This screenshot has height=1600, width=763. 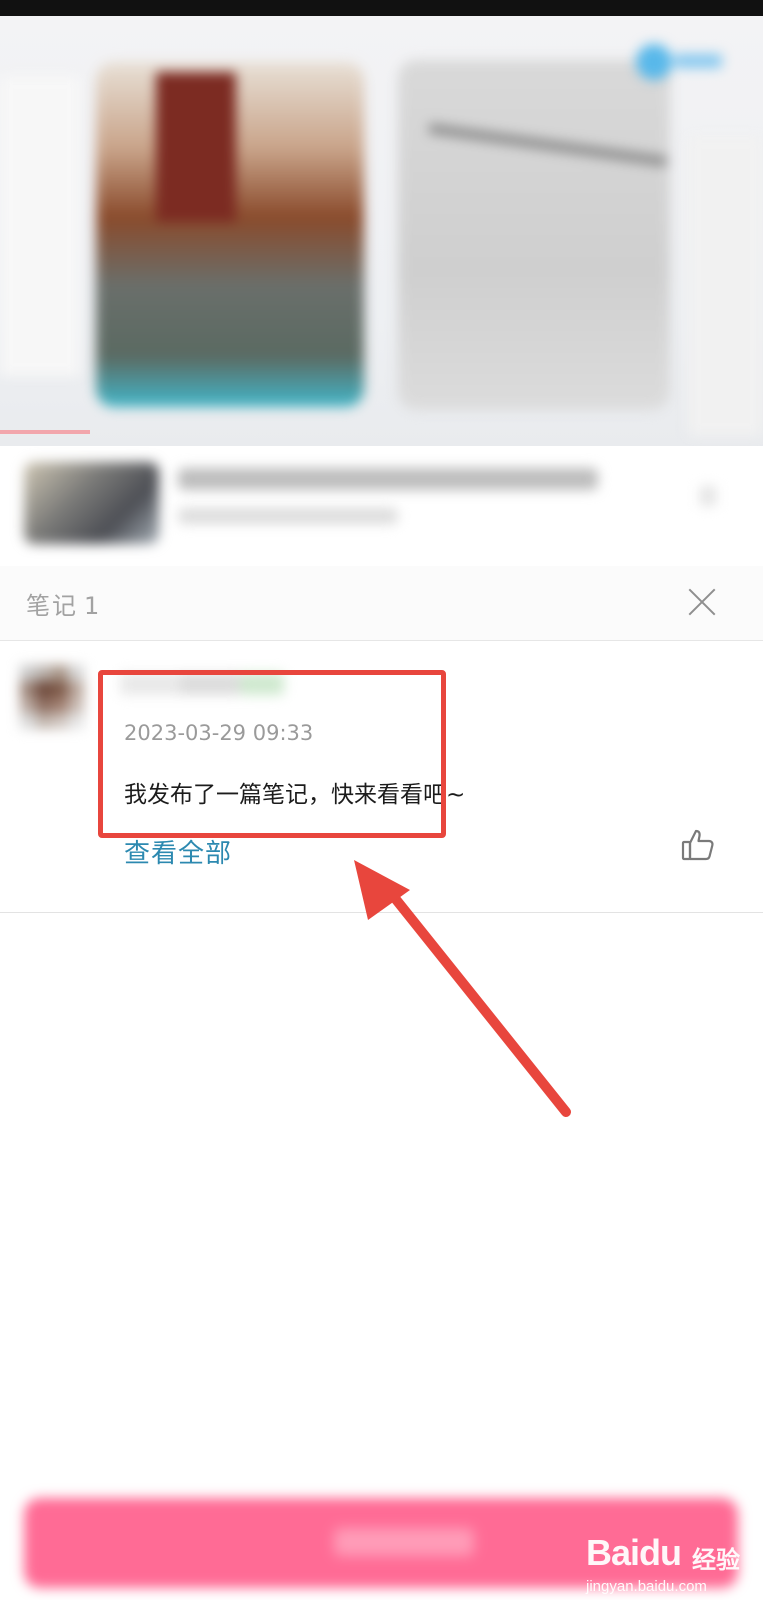 I want to click on related-title-blurred, so click(x=388, y=479).